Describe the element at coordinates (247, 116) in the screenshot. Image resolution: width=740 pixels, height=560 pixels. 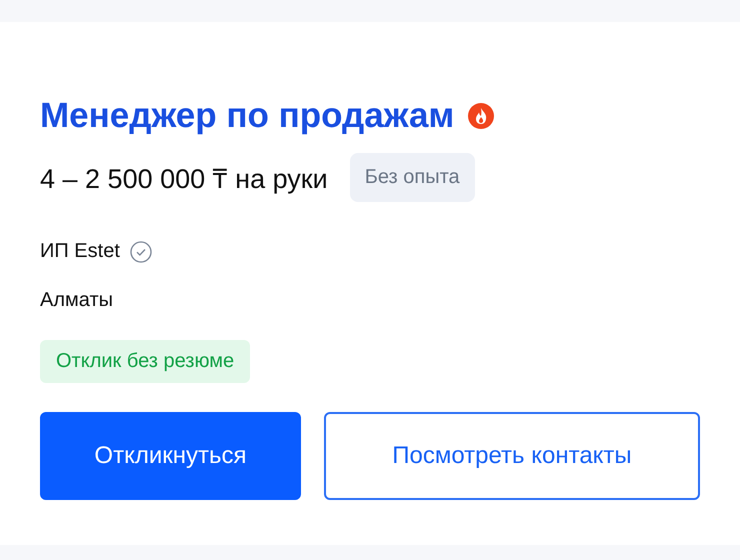
I see `vacancy-title: Менеджер по продажам` at that location.